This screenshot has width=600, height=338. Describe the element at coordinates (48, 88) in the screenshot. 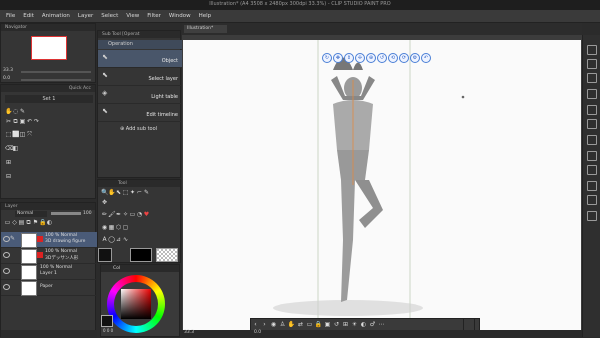

I see `quick-access-tab: Quick Acc` at that location.